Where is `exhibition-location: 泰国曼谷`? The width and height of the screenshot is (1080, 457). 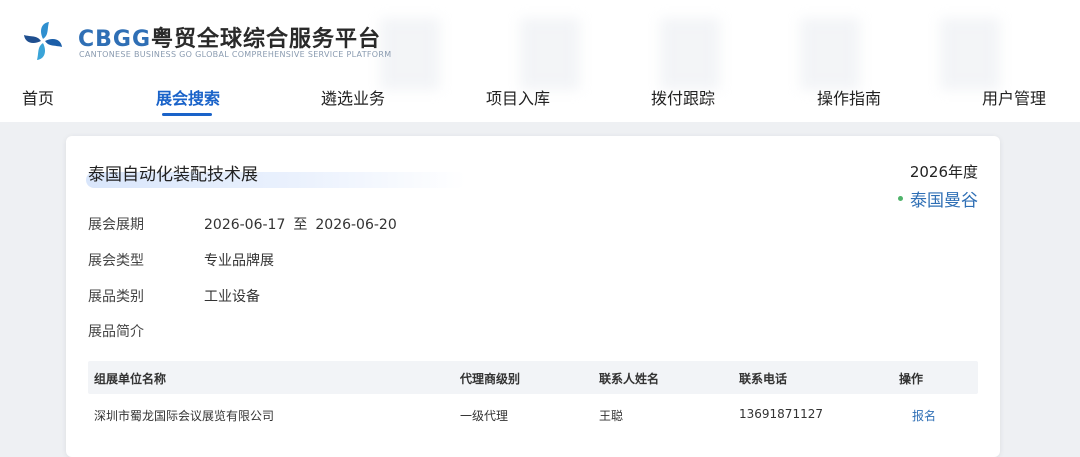 exhibition-location: 泰国曼谷 is located at coordinates (938, 198).